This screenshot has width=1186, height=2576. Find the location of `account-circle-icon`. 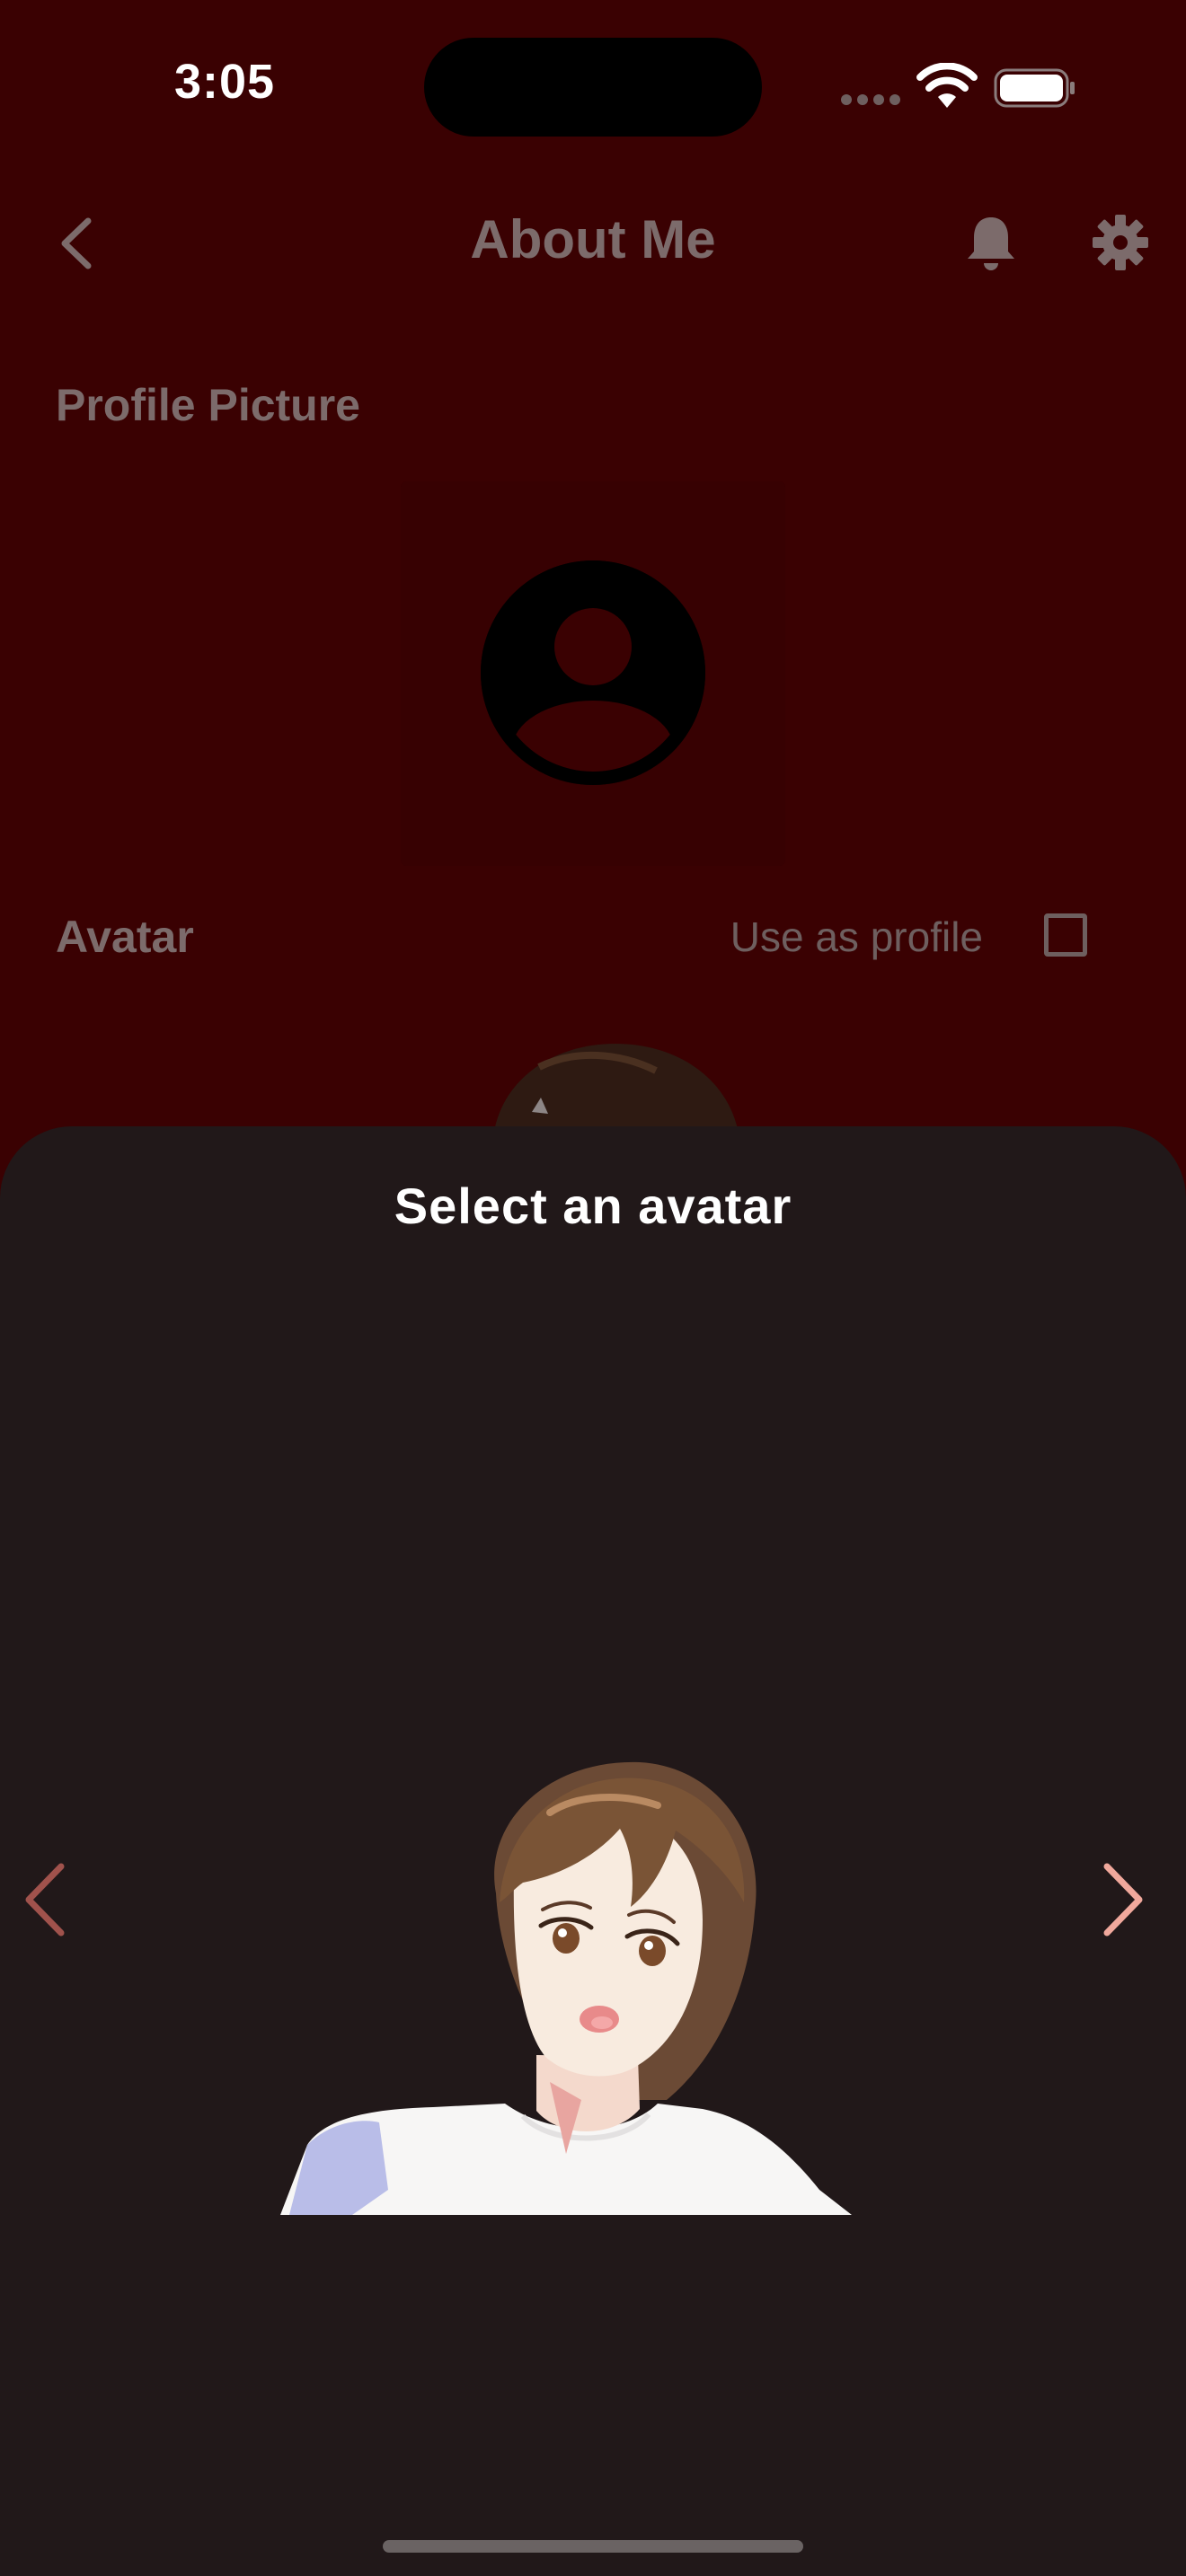

account-circle-icon is located at coordinates (593, 672).